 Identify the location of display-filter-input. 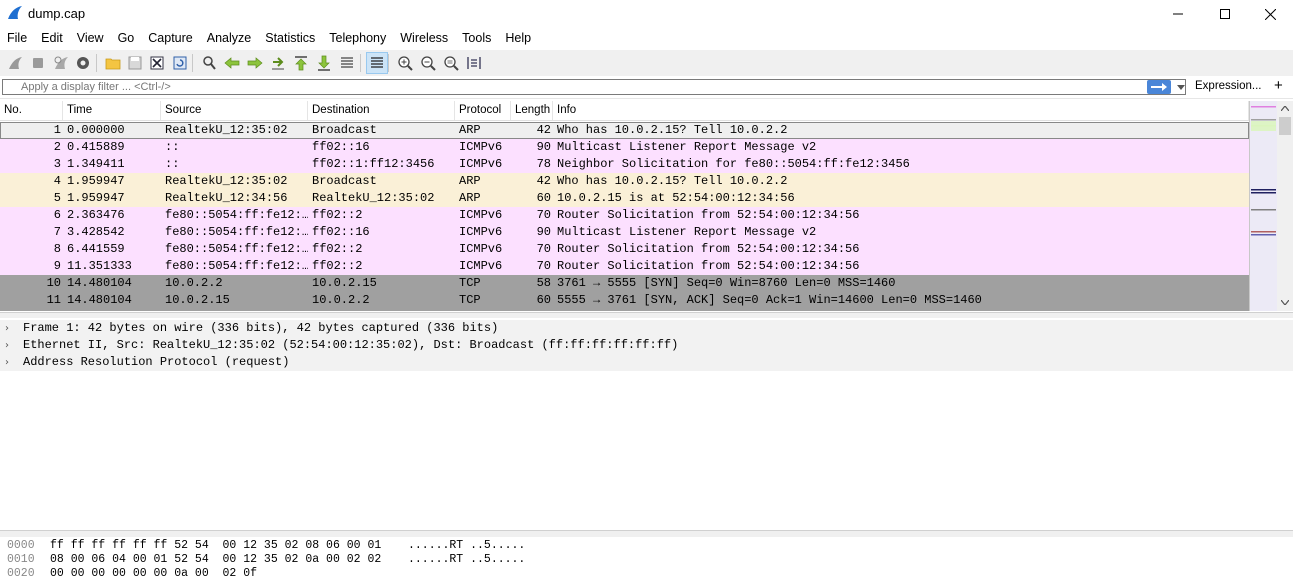
(594, 87).